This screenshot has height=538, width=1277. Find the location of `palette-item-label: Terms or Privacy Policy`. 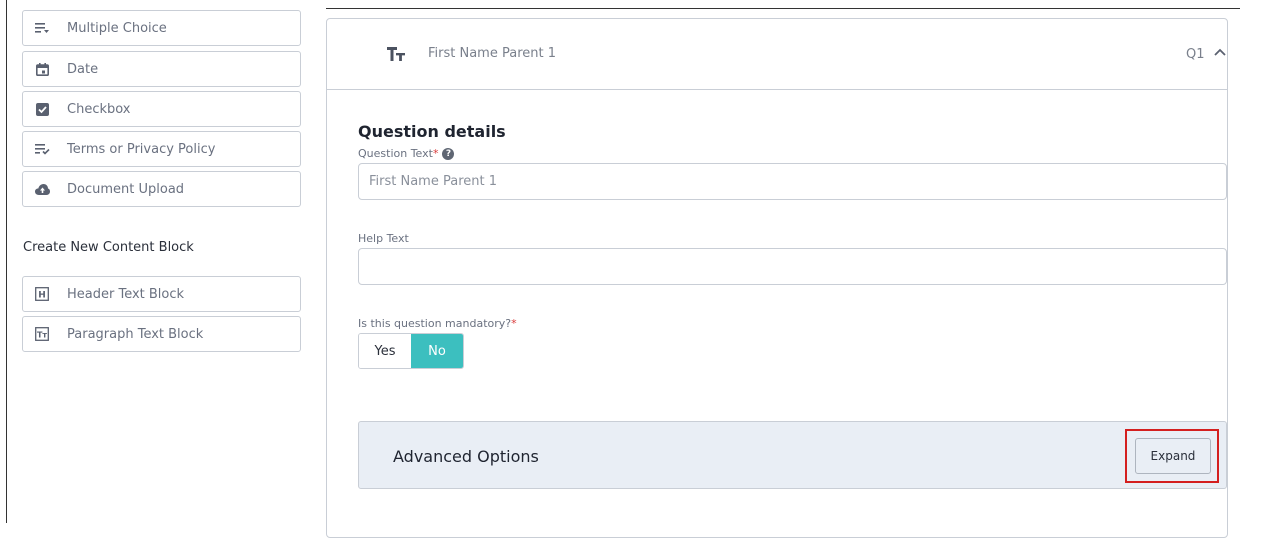

palette-item-label: Terms or Privacy Policy is located at coordinates (141, 149).